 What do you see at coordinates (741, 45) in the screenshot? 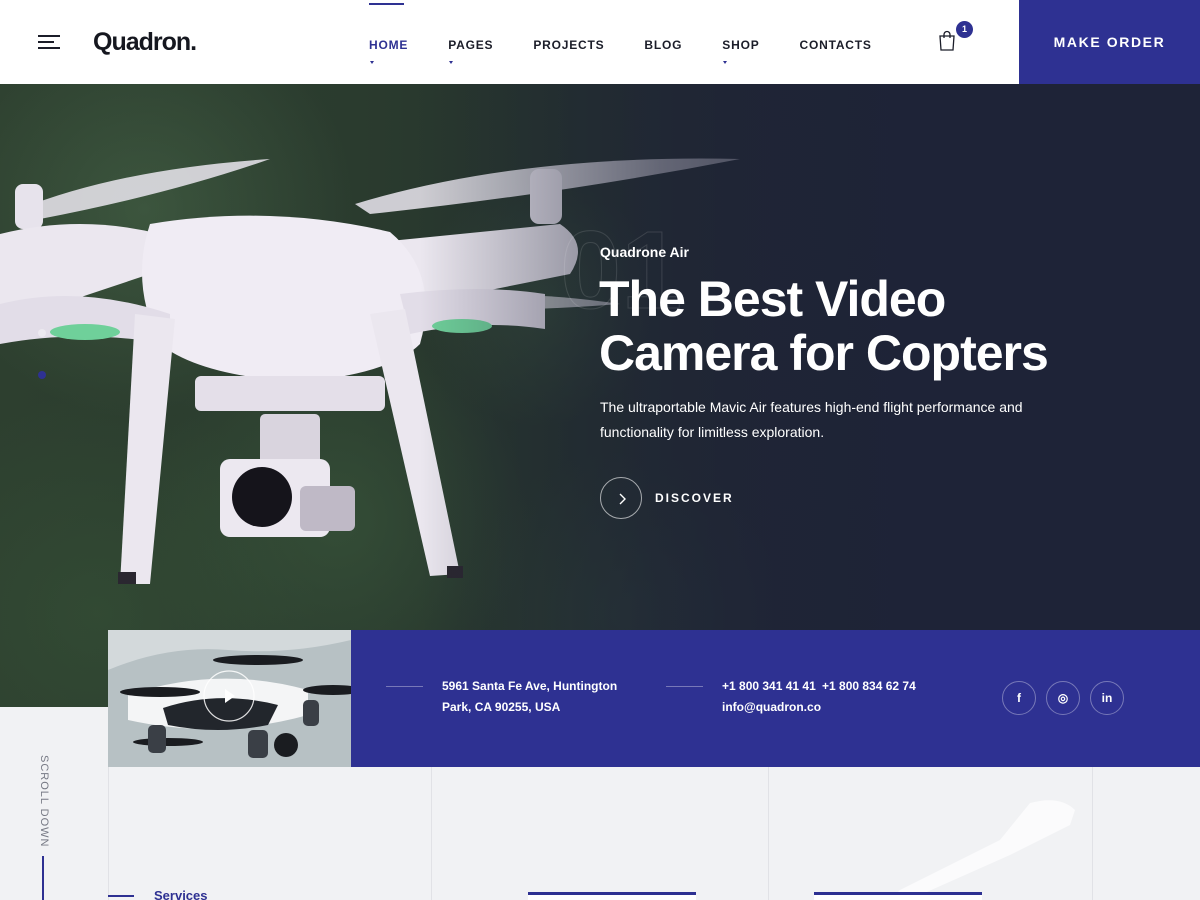
I see `nav-label: SHOP` at bounding box center [741, 45].